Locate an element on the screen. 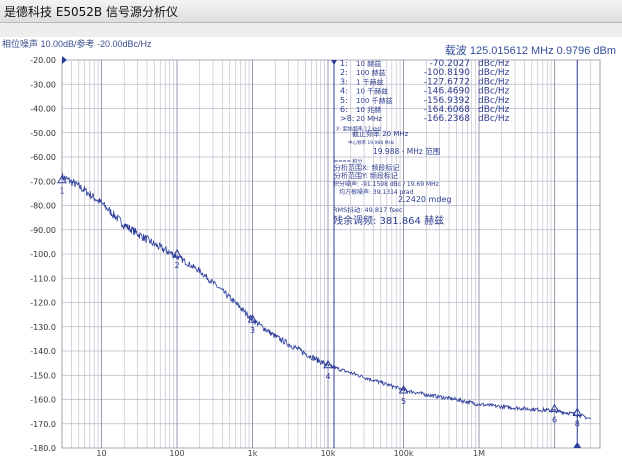  marker-row-num: 6: is located at coordinates (344, 109).